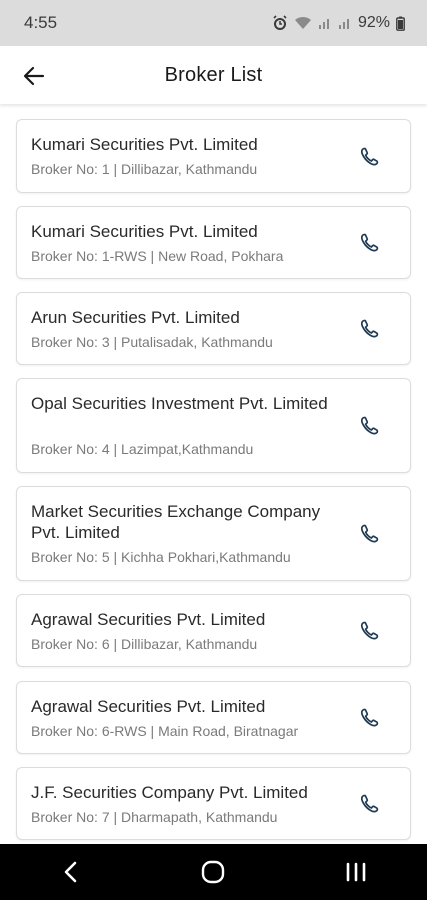 Image resolution: width=427 pixels, height=900 pixels. What do you see at coordinates (142, 449) in the screenshot?
I see `broker-details: Broker No: 4 | Lazimpat,Kathmandu` at bounding box center [142, 449].